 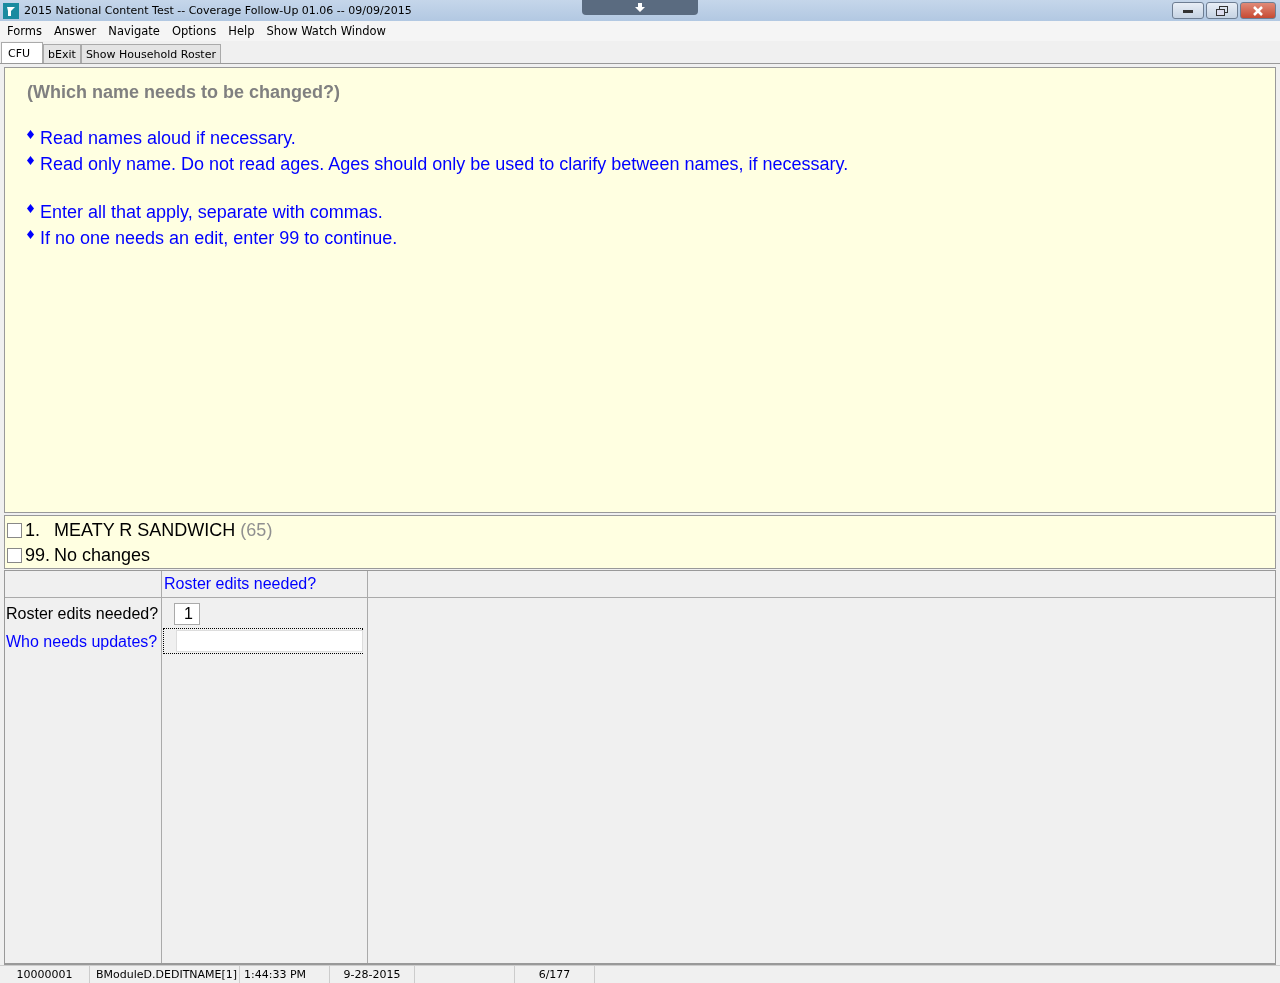 What do you see at coordinates (135, 31) in the screenshot?
I see `menu-item: Navigate` at bounding box center [135, 31].